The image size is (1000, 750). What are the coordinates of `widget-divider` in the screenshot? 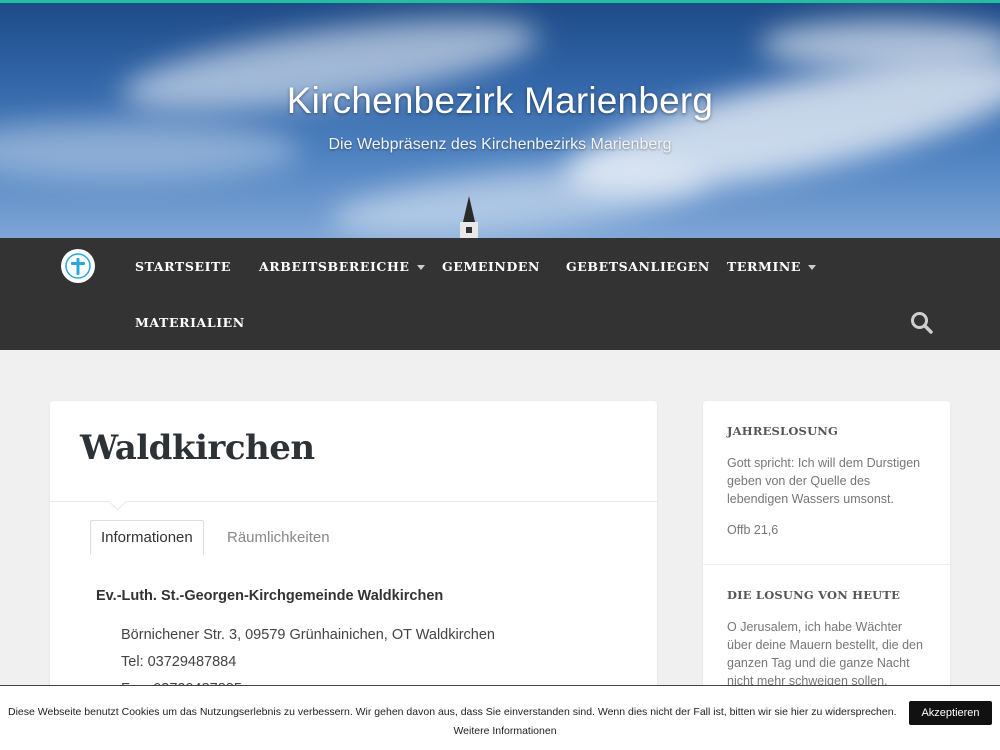 It's located at (826, 564).